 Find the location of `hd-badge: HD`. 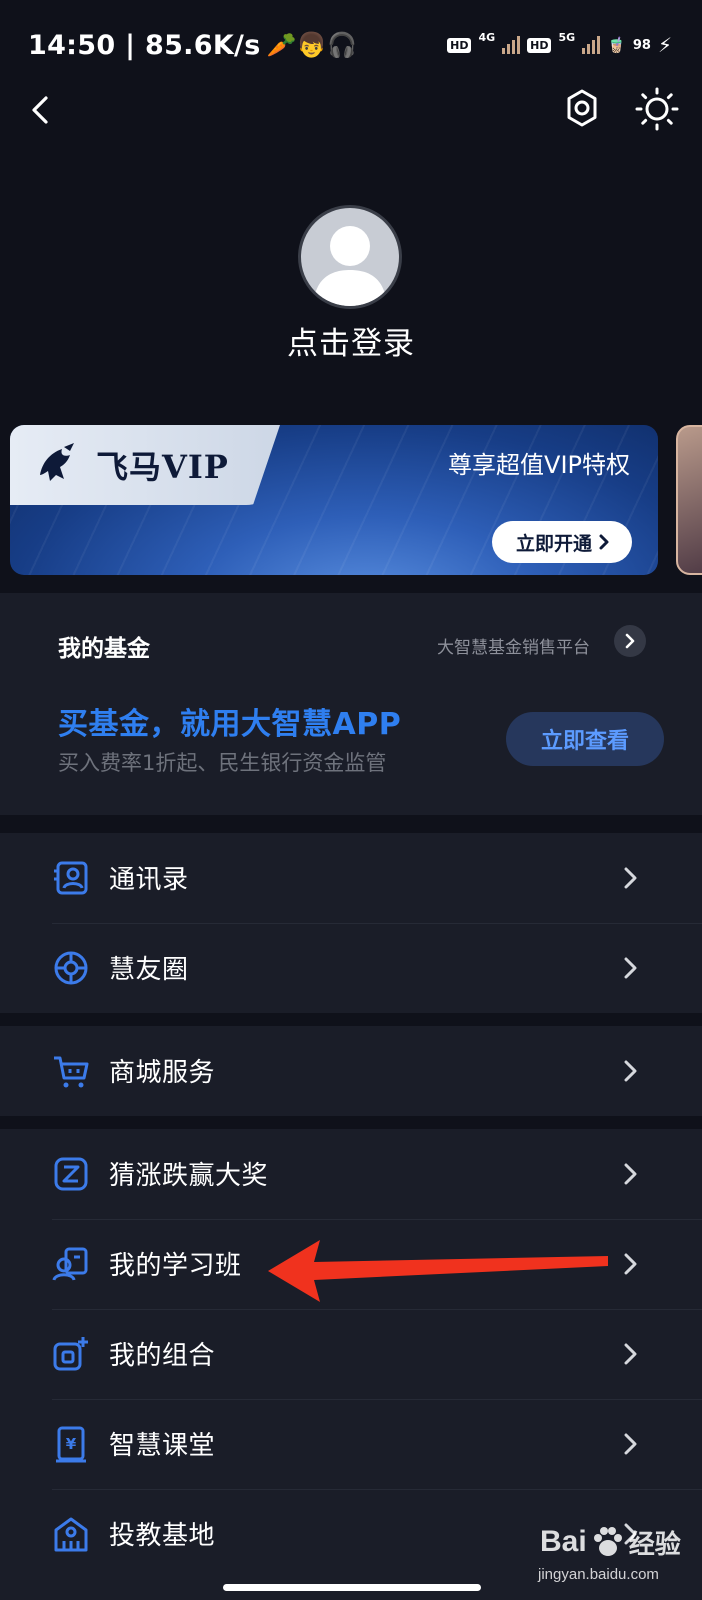

hd-badge: HD is located at coordinates (459, 45).